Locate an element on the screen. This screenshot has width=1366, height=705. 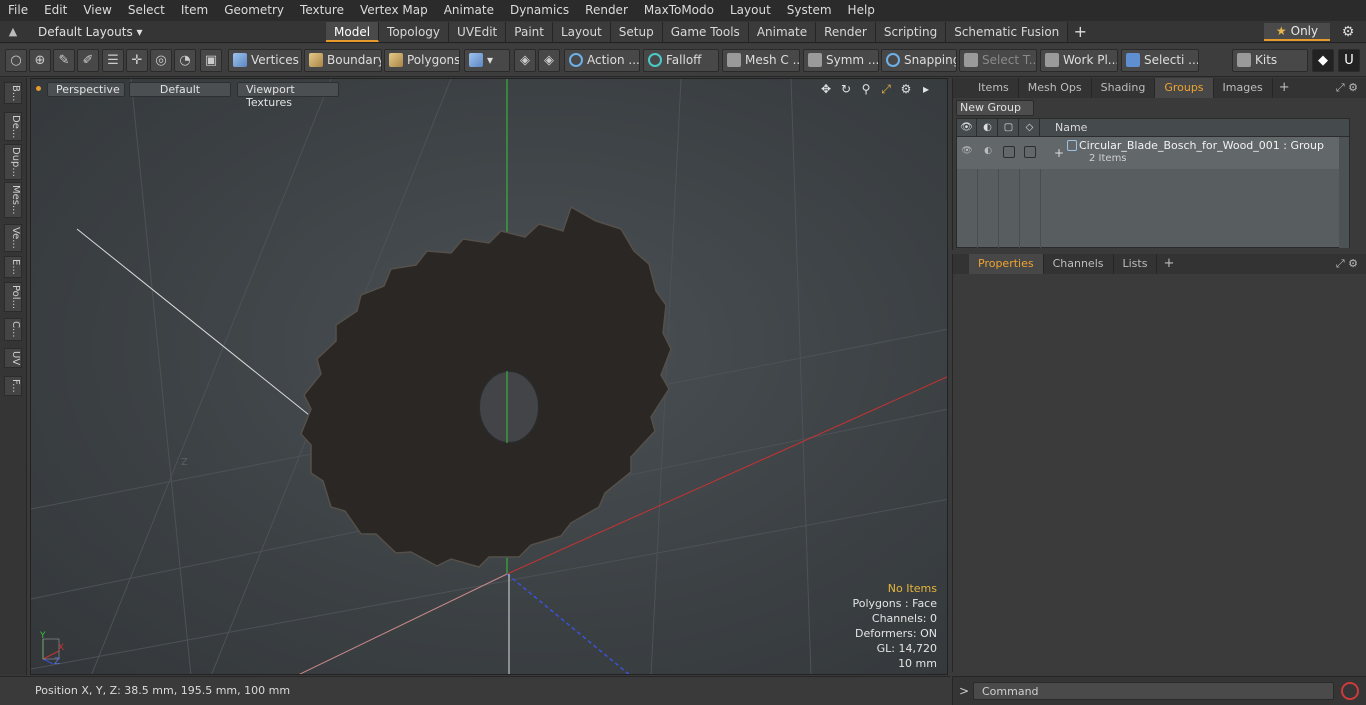
tab-items: Items is located at coordinates (994, 88).